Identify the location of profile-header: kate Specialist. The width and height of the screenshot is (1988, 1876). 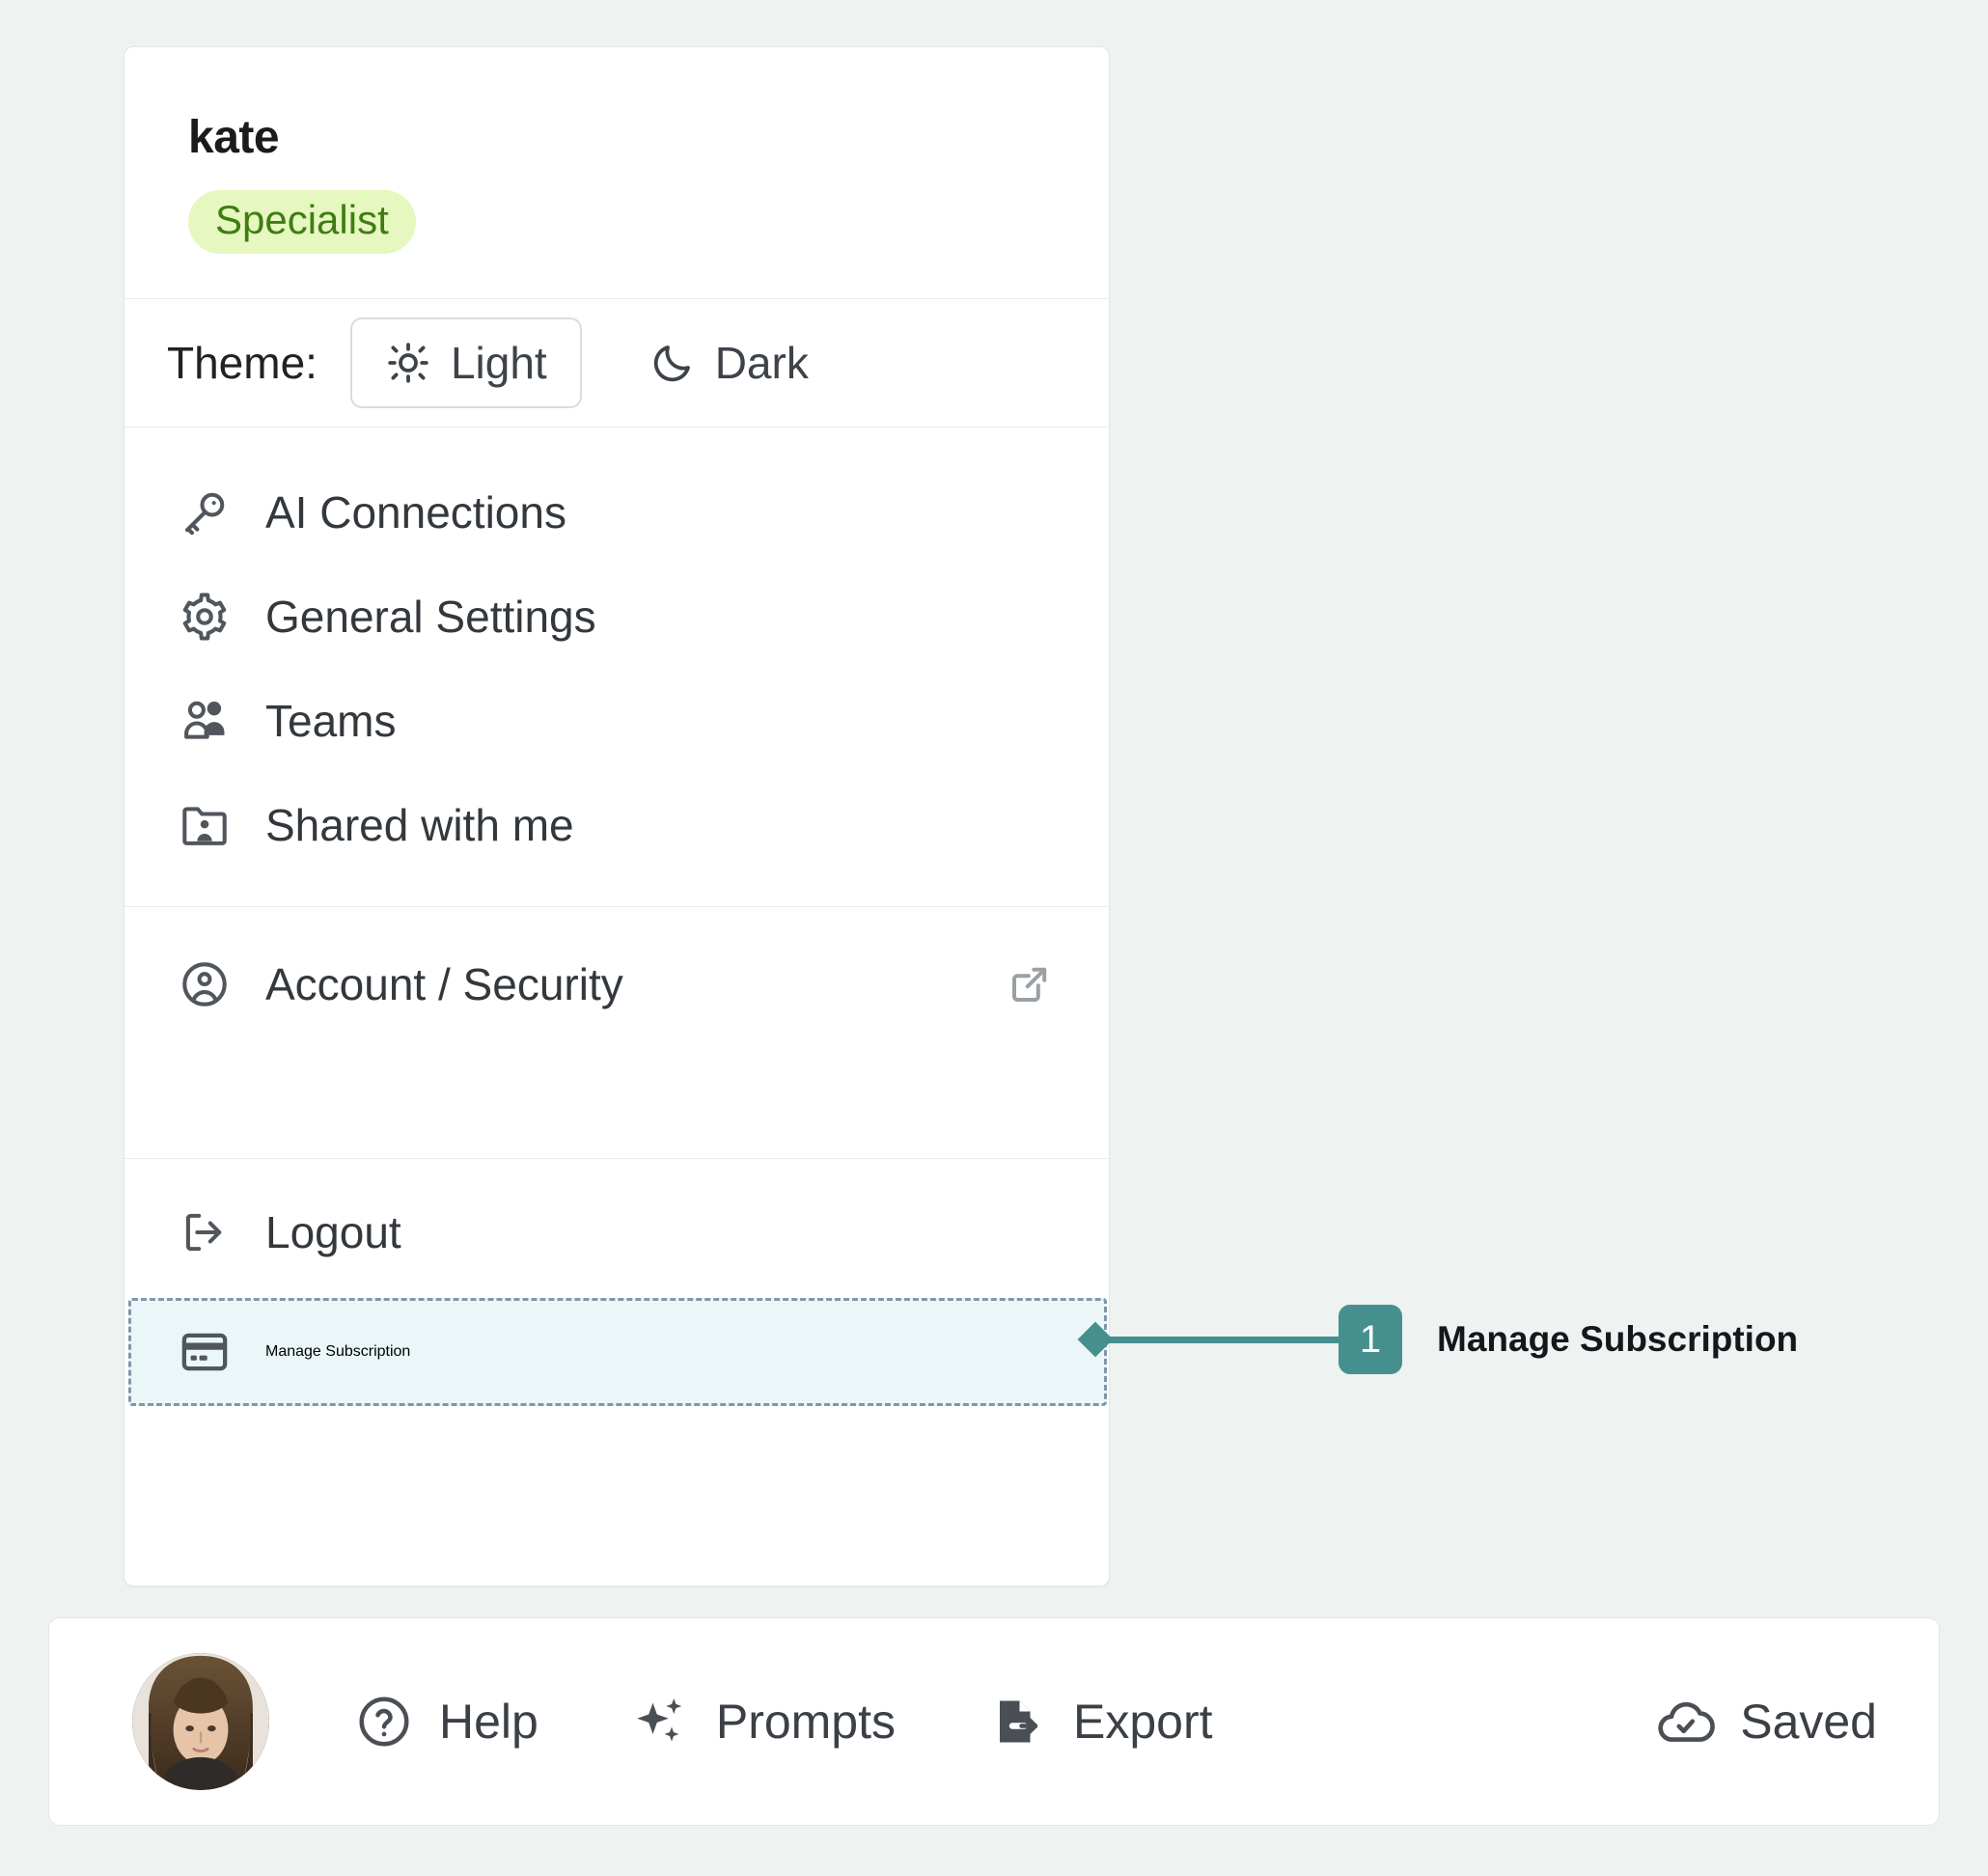
(616, 172).